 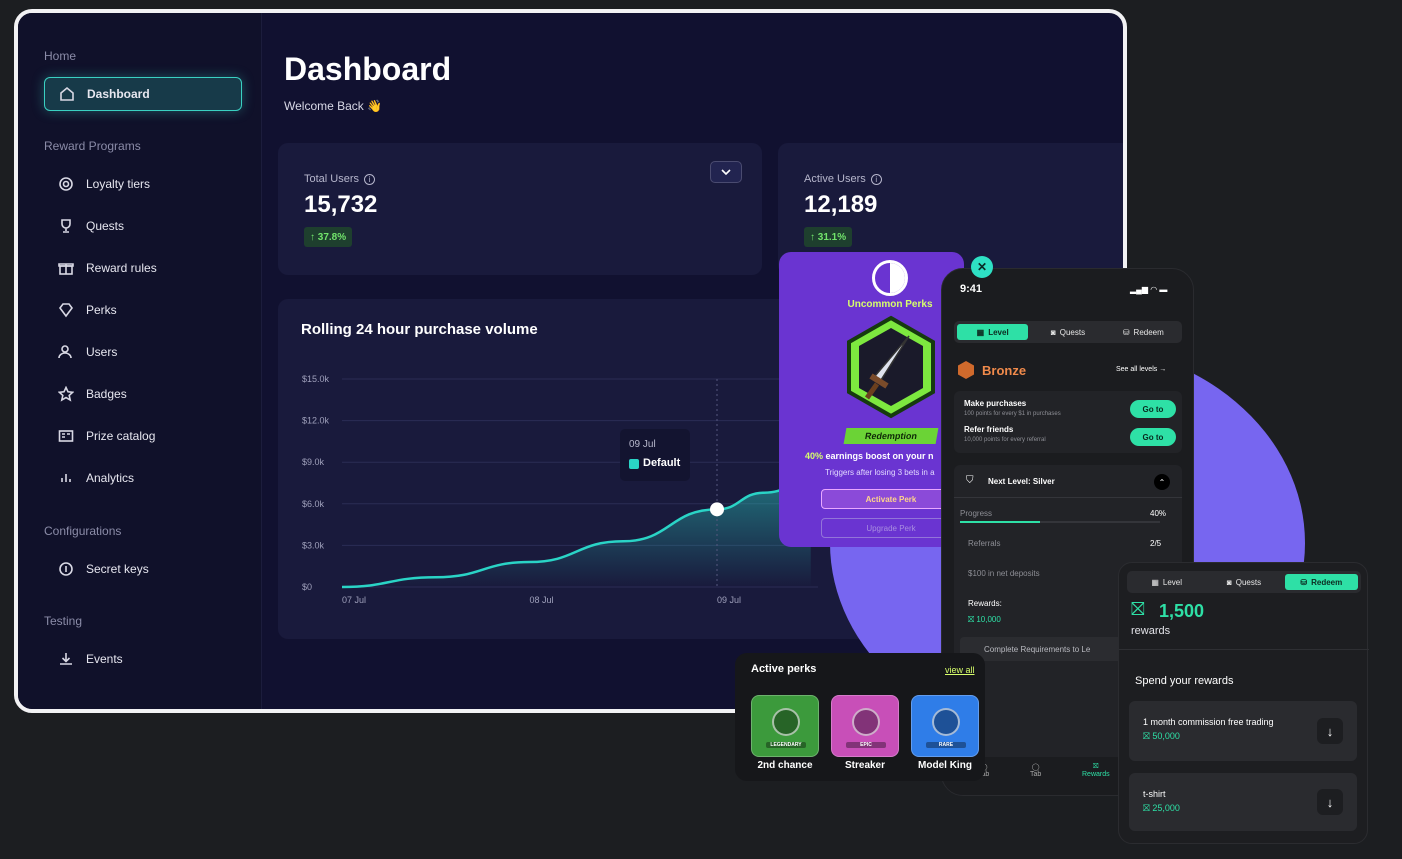 I want to click on chevron-down-icon, so click(x=726, y=172).